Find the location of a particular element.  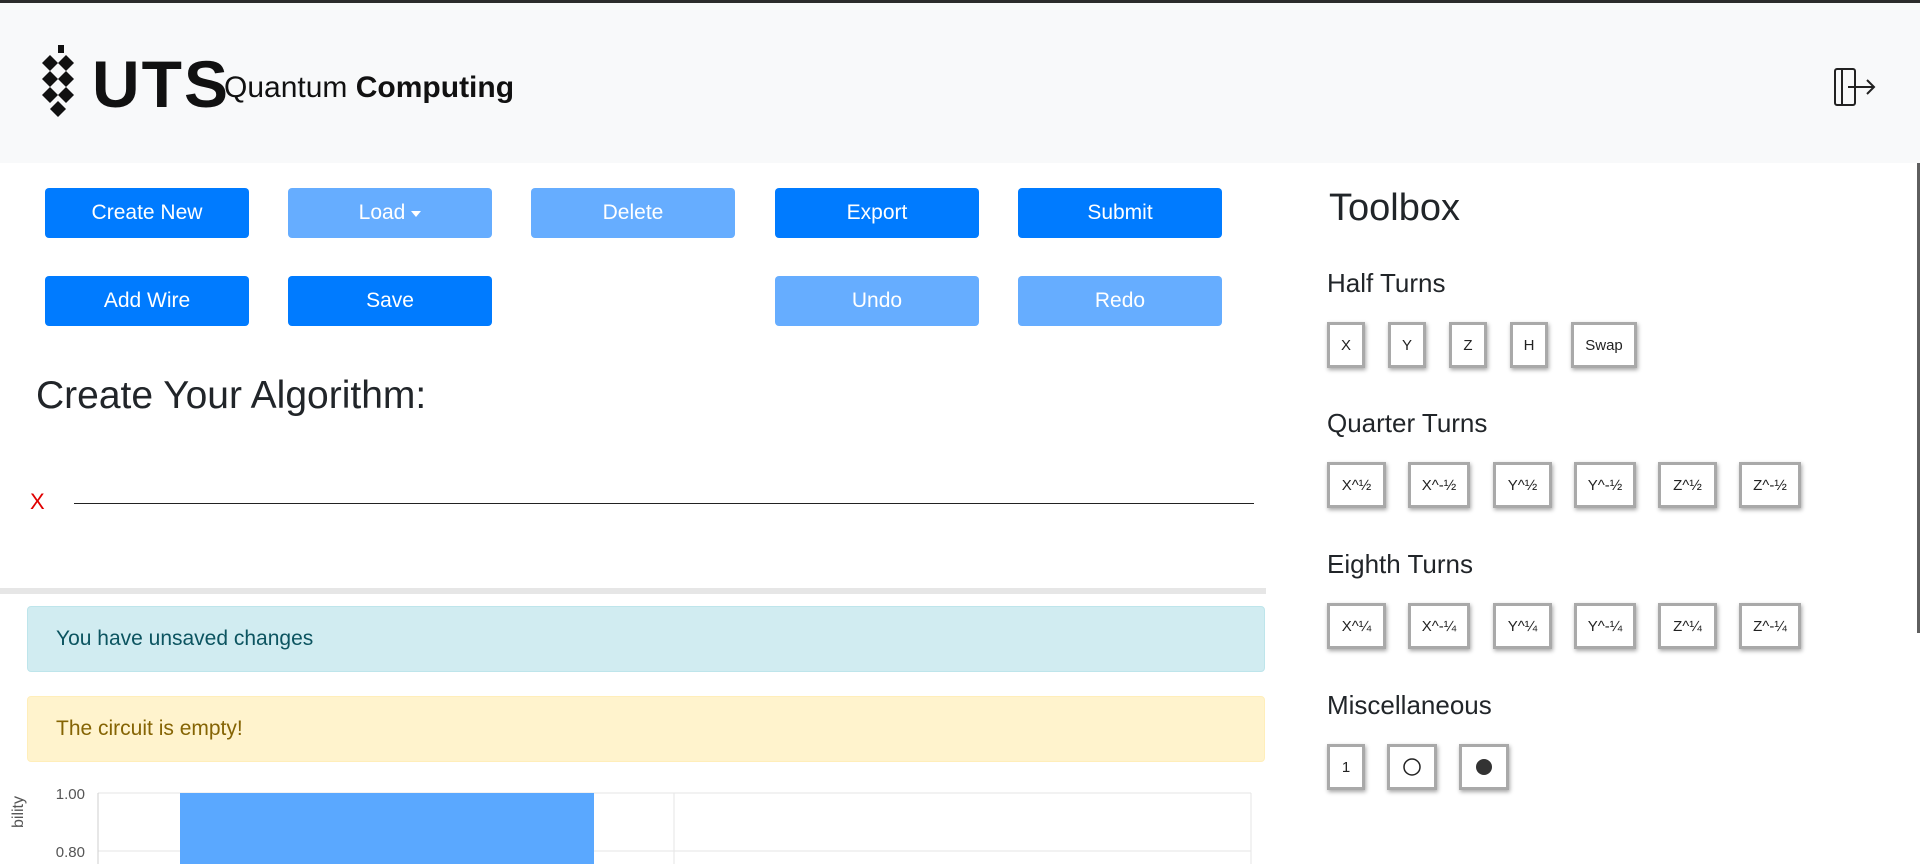

probability-chart: 1.00 0.80 is located at coordinates (654, 825).